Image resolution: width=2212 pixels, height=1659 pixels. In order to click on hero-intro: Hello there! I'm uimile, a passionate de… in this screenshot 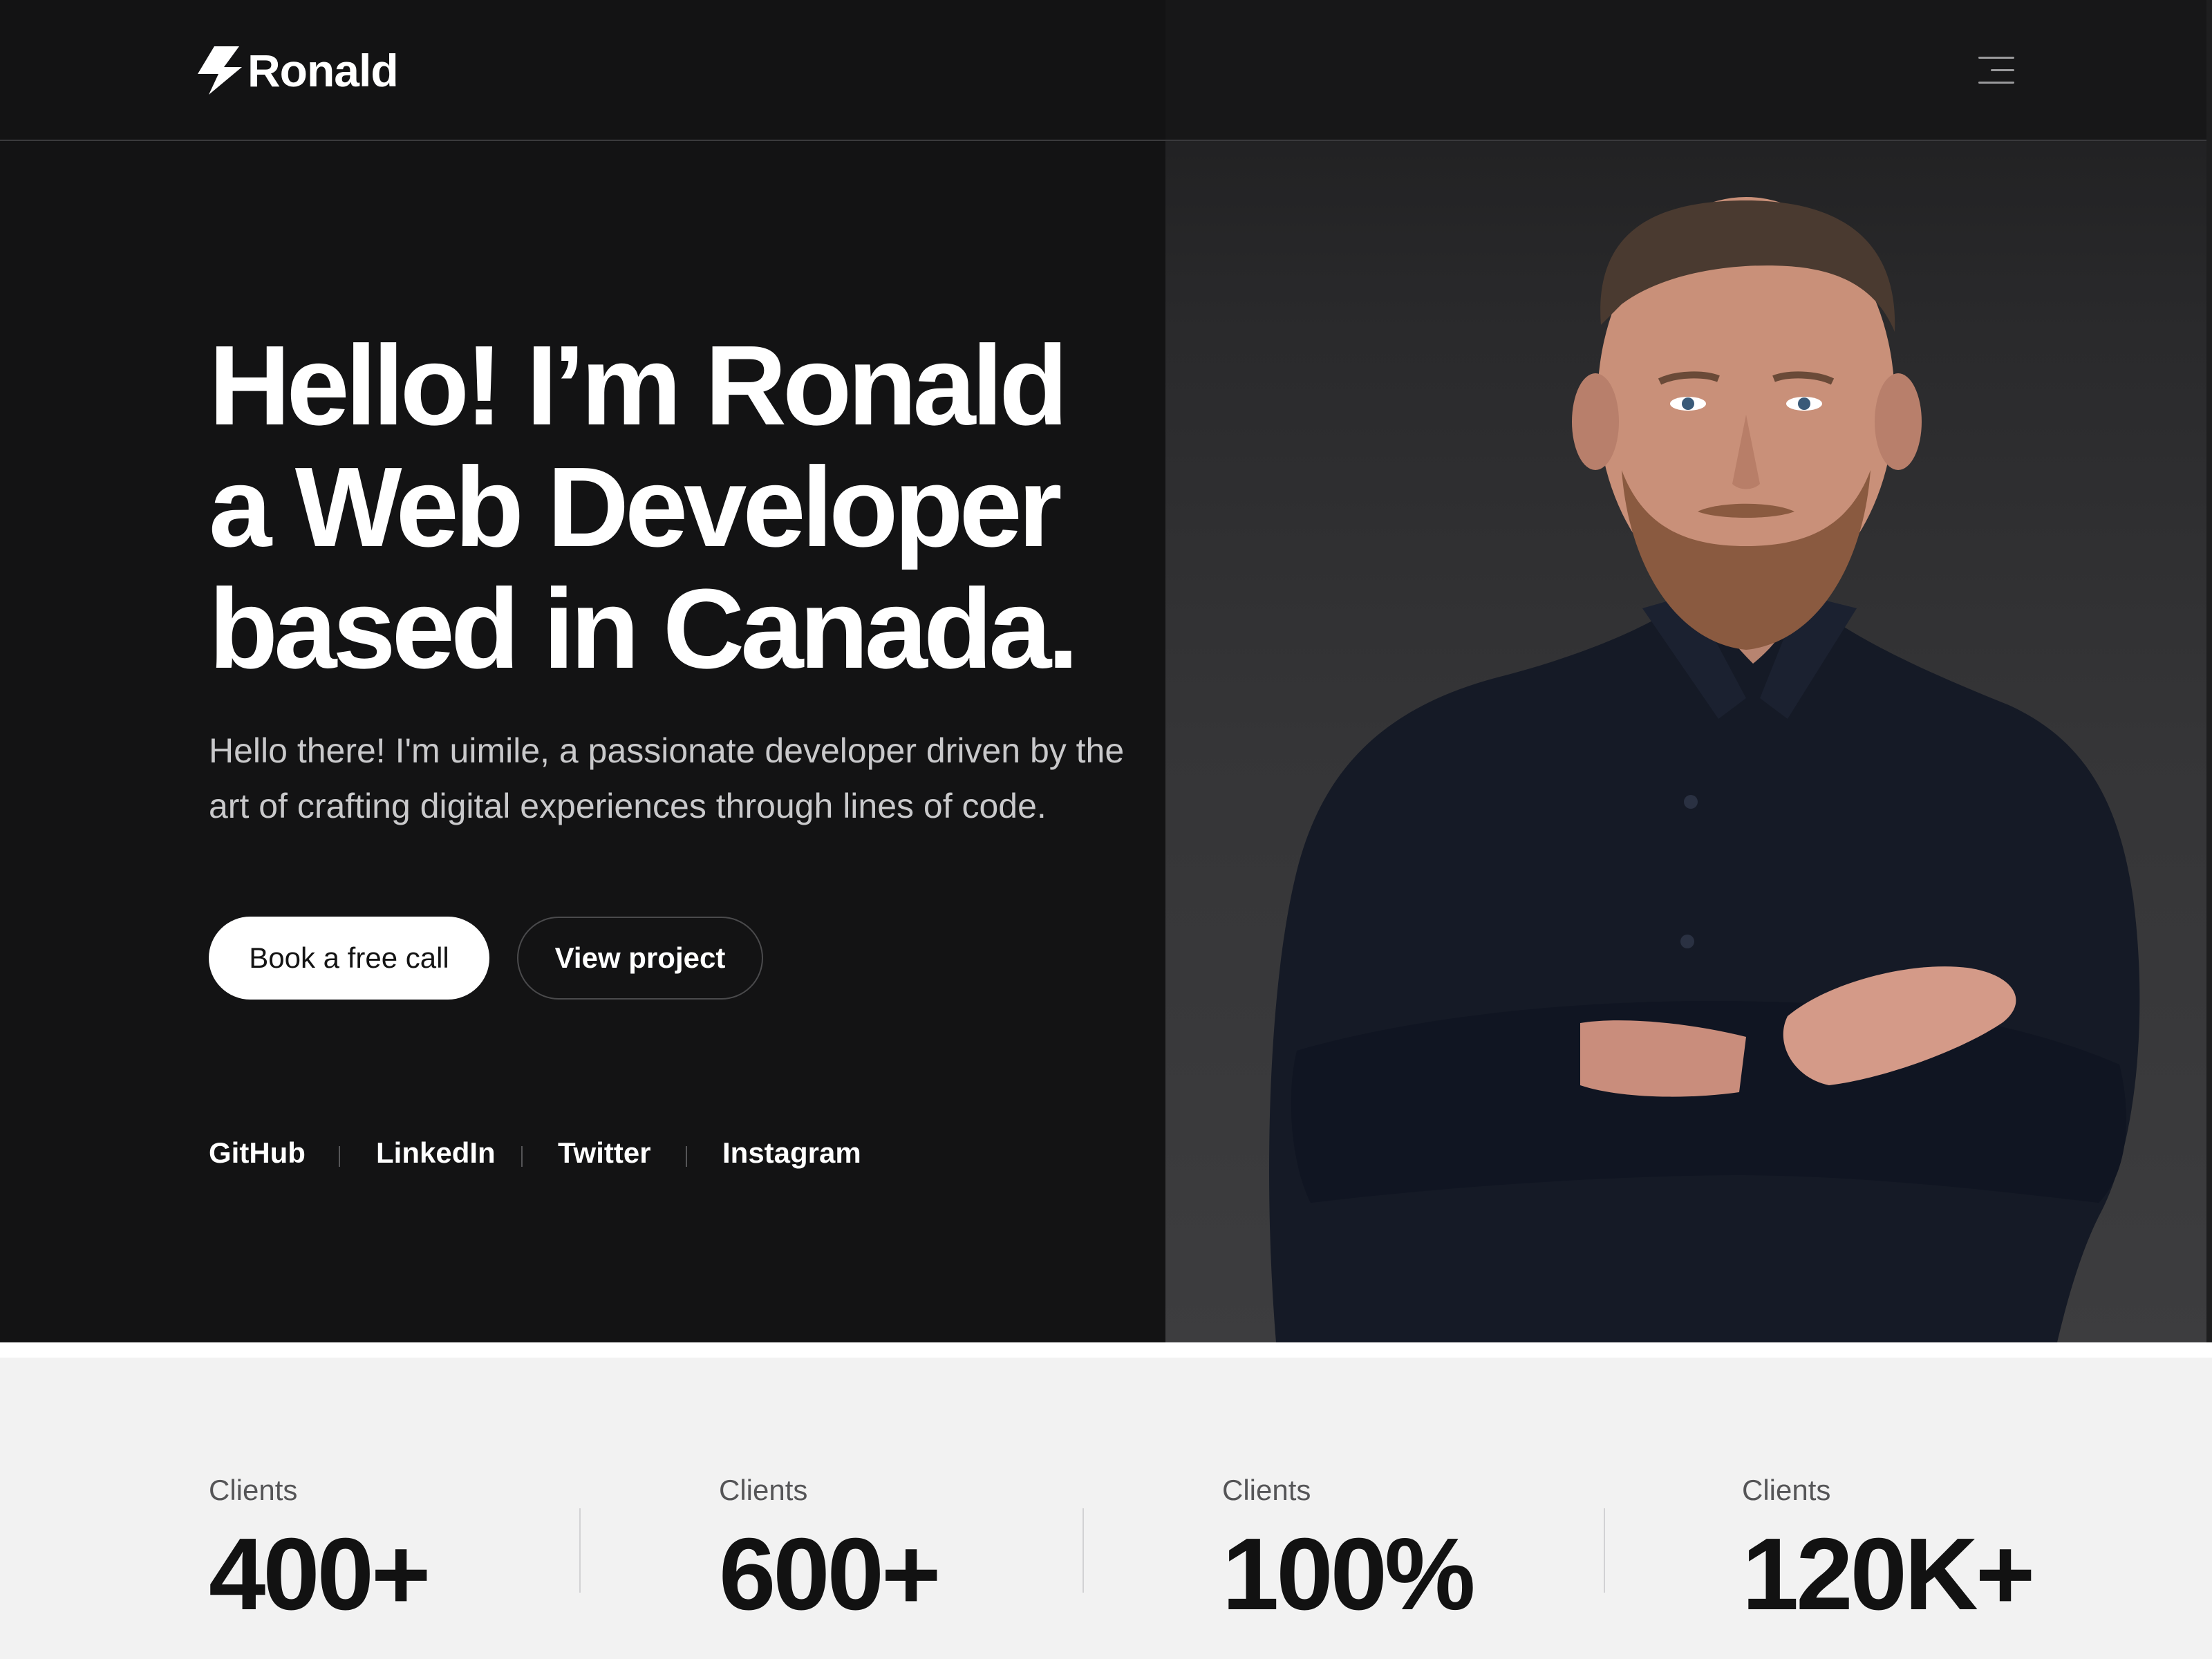, I will do `click(667, 778)`.